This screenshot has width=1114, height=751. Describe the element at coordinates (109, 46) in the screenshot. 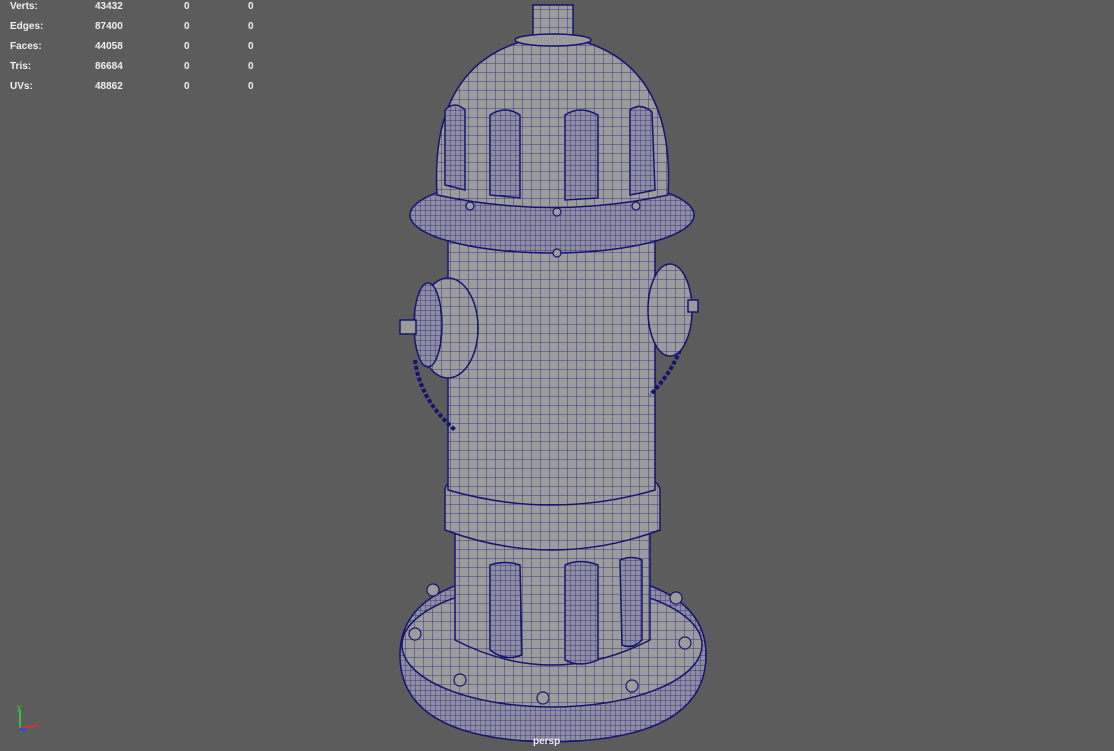

I see `hud-value: 44058` at that location.